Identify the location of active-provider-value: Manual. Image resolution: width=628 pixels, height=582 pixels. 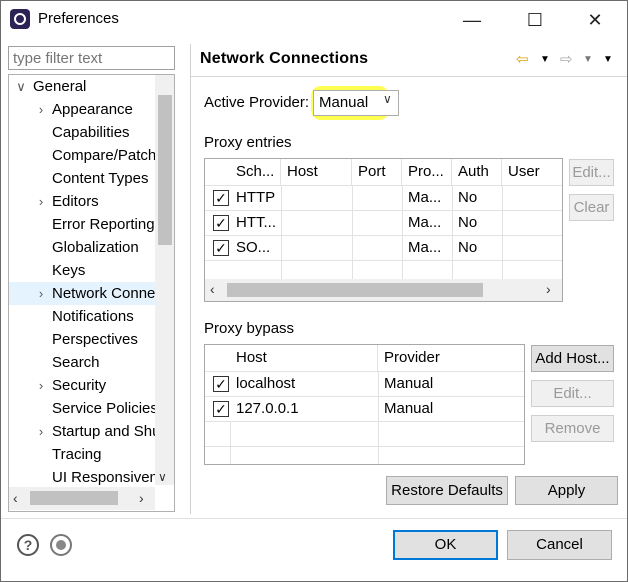
(344, 102).